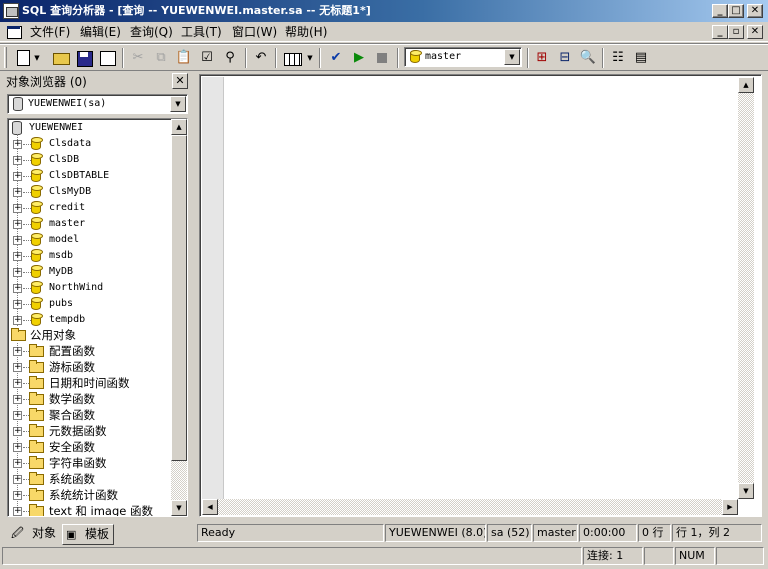  I want to click on menu-file: 文件(F), so click(50, 32).